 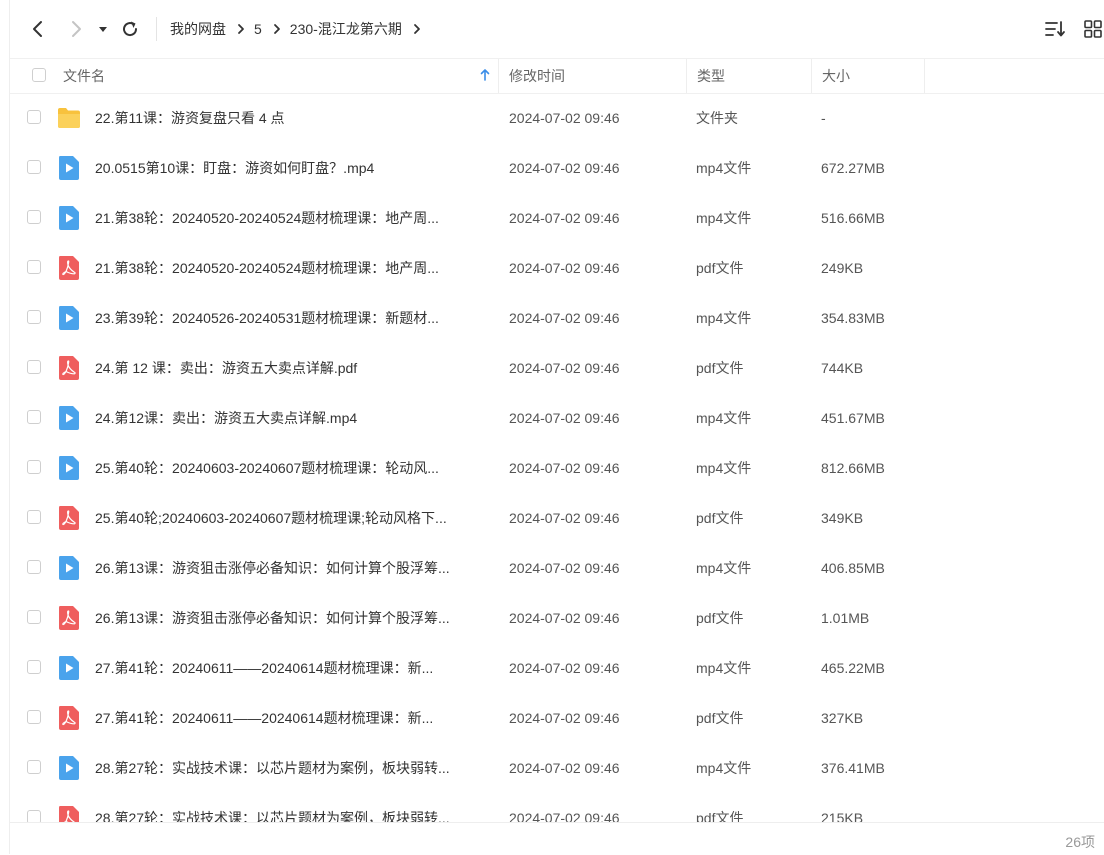 What do you see at coordinates (853, 668) in the screenshot?
I see `file-size: 465.22MB` at bounding box center [853, 668].